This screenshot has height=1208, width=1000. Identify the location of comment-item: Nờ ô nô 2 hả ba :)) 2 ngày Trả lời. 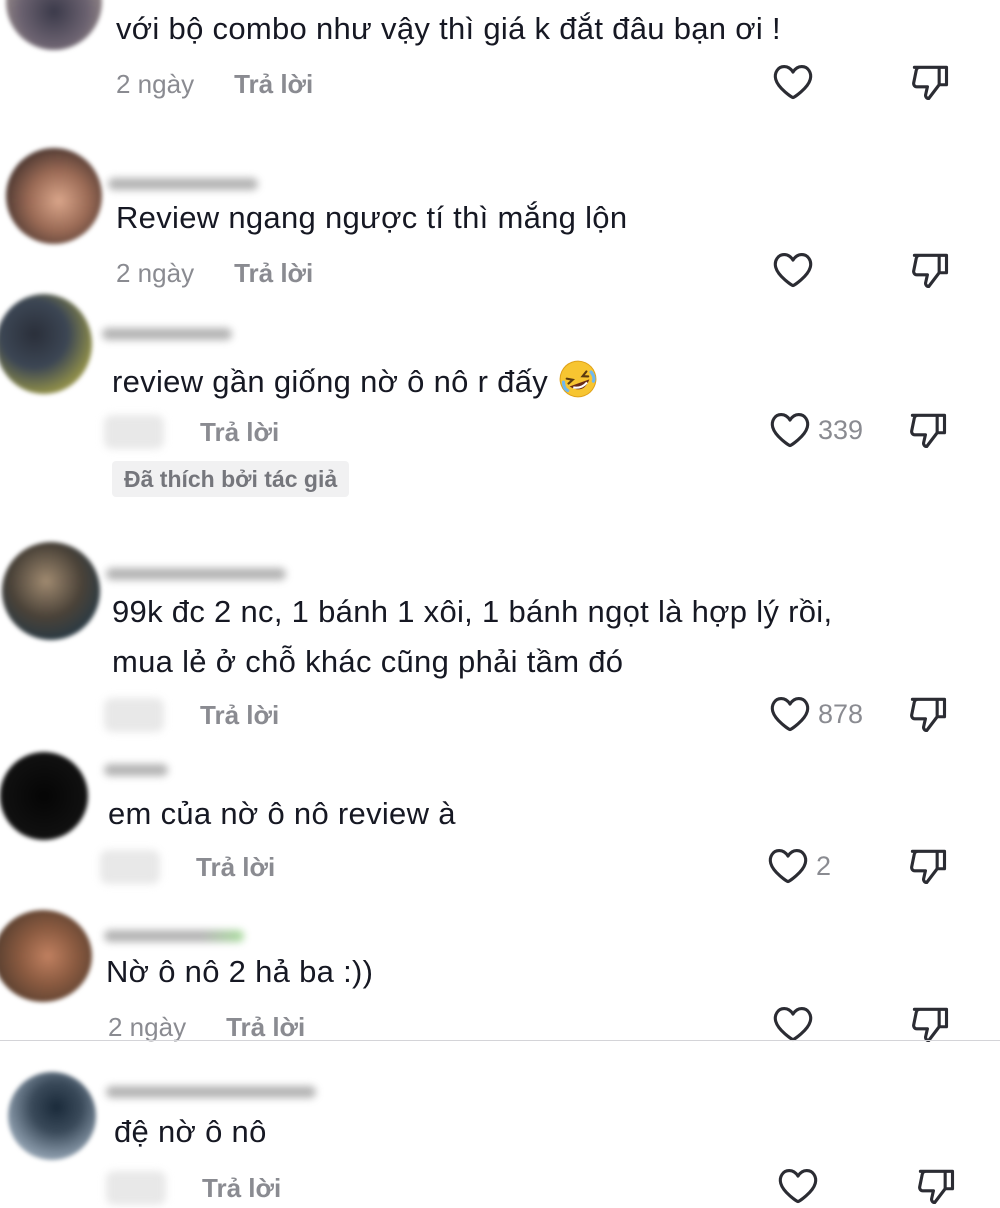
(500, 971).